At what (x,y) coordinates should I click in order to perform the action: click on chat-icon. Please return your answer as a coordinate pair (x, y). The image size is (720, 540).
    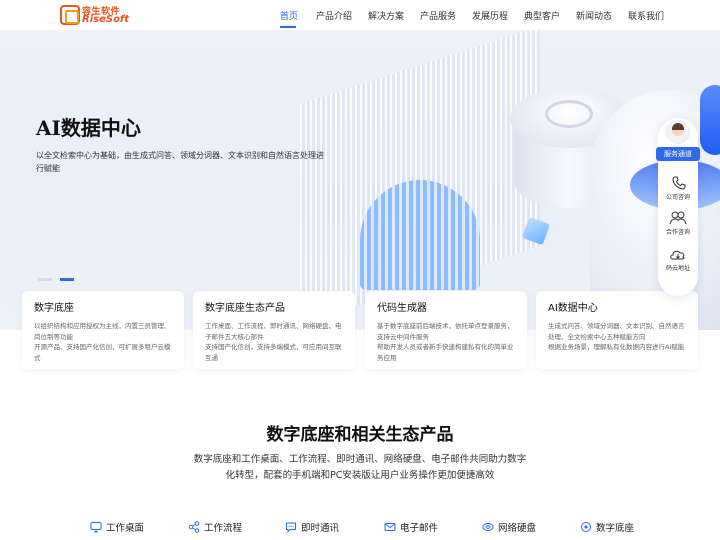
    Looking at the image, I should click on (291, 527).